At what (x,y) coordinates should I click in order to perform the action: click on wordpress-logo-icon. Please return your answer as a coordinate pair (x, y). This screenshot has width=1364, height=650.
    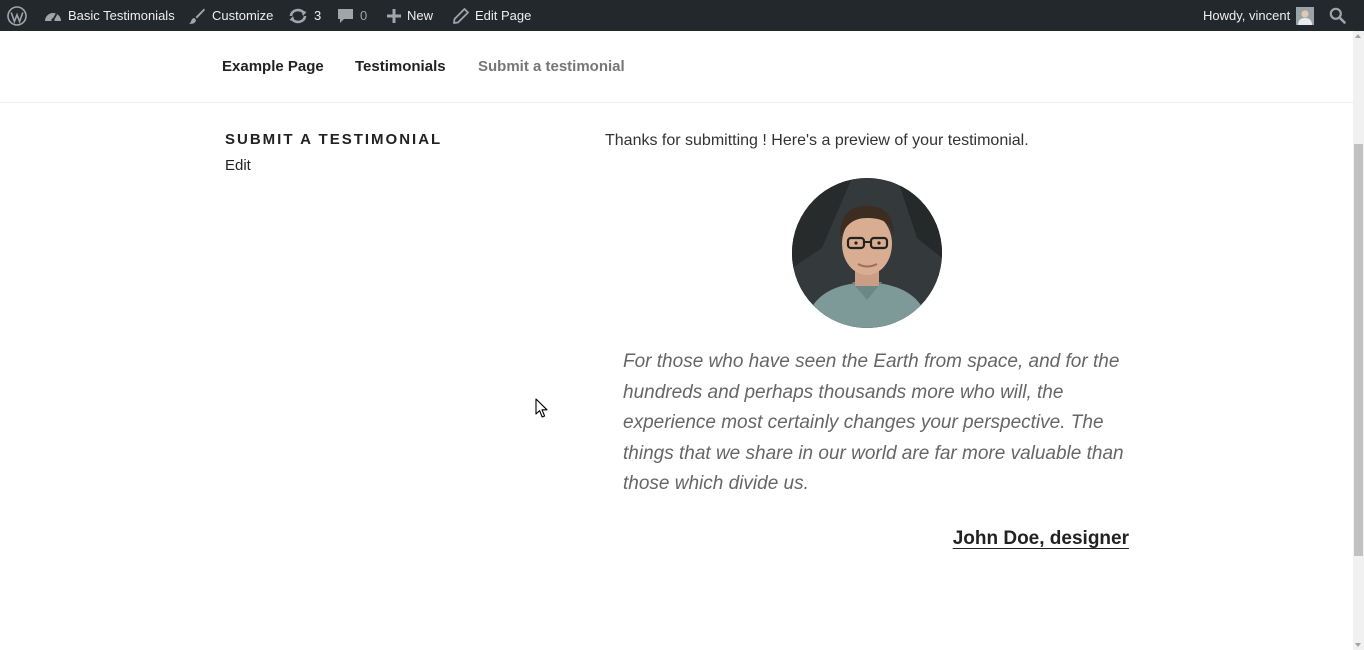
    Looking at the image, I should click on (17, 15).